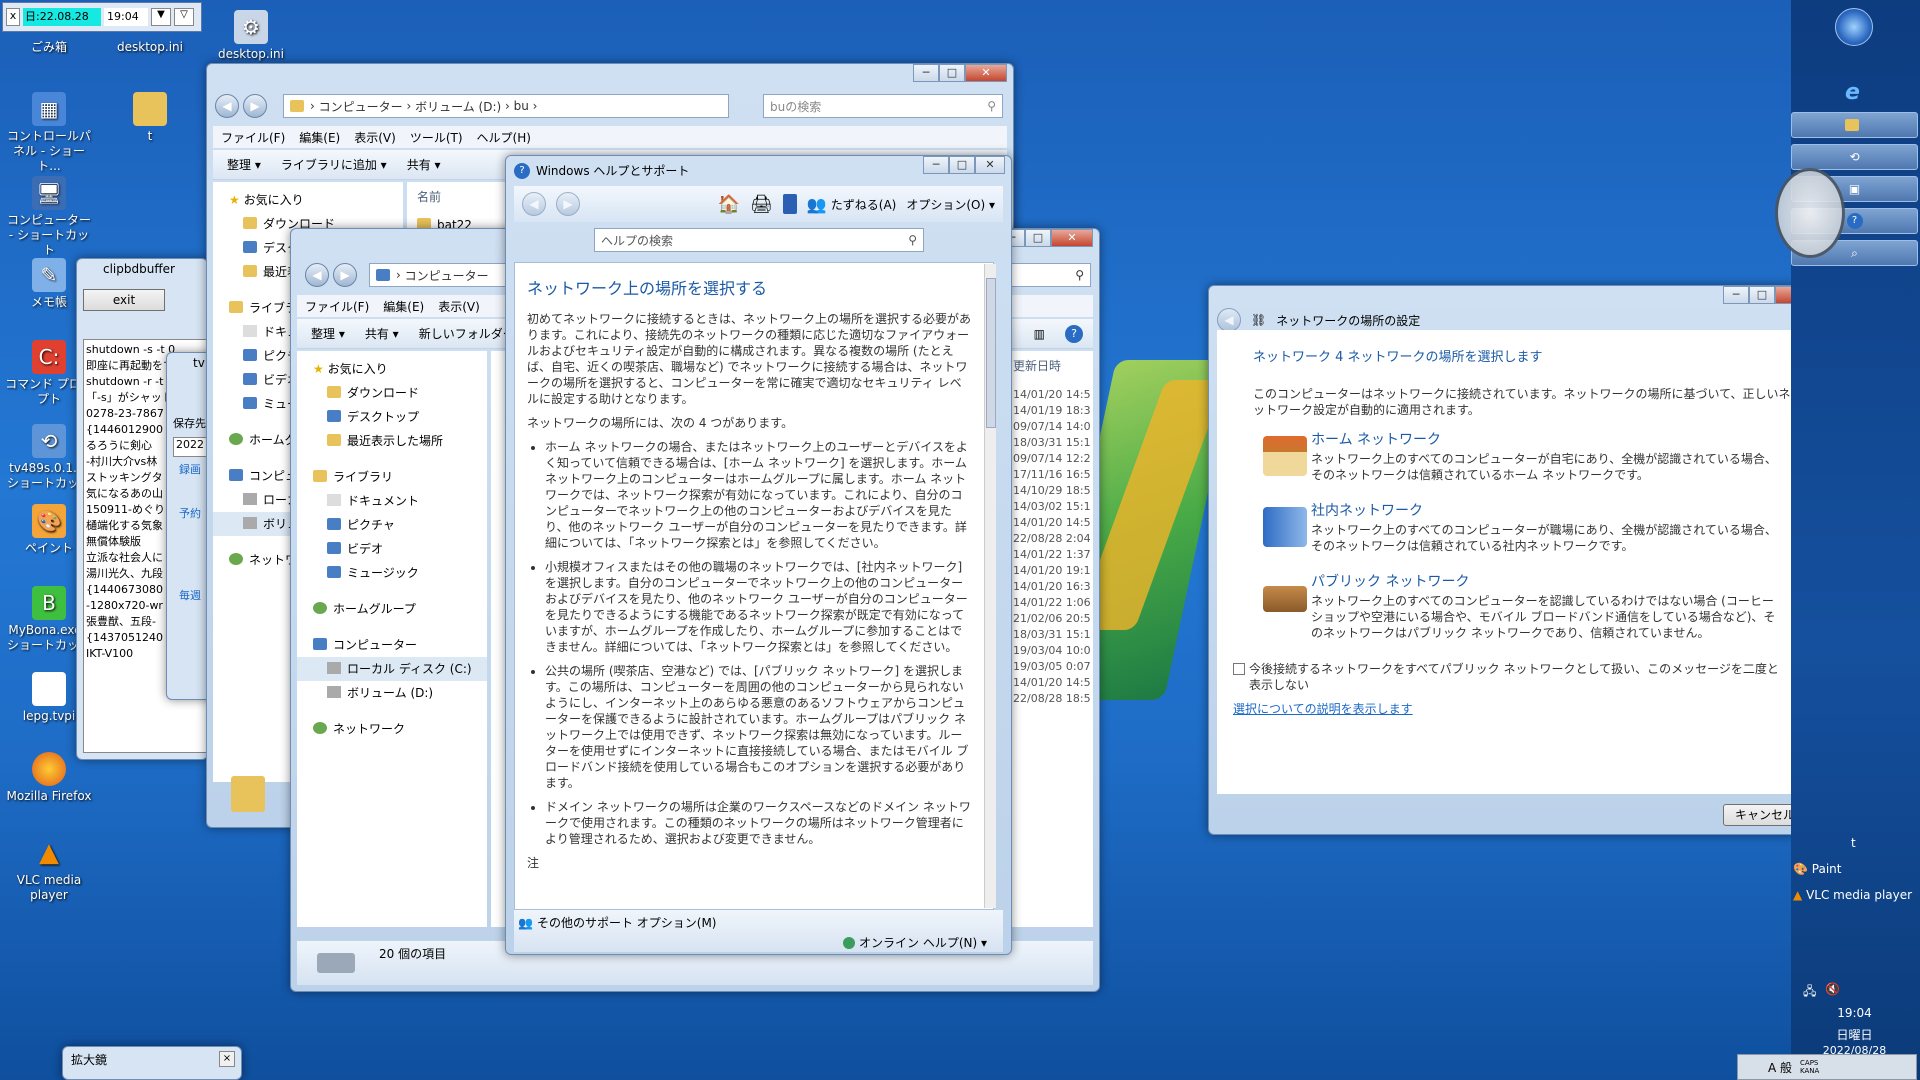  What do you see at coordinates (190, 513) in the screenshot?
I see `tv-reserve-link: 予約` at bounding box center [190, 513].